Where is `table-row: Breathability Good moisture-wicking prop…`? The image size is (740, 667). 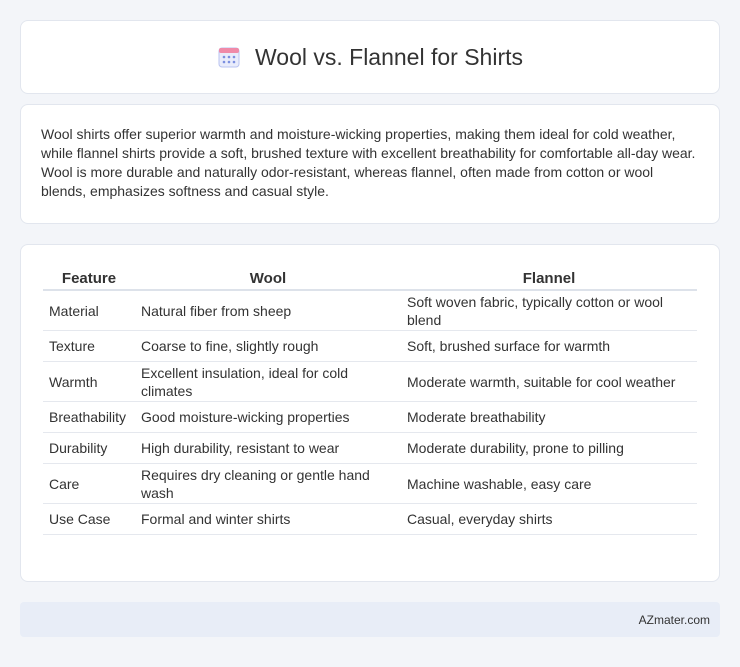 table-row: Breathability Good moisture-wicking prop… is located at coordinates (370, 417).